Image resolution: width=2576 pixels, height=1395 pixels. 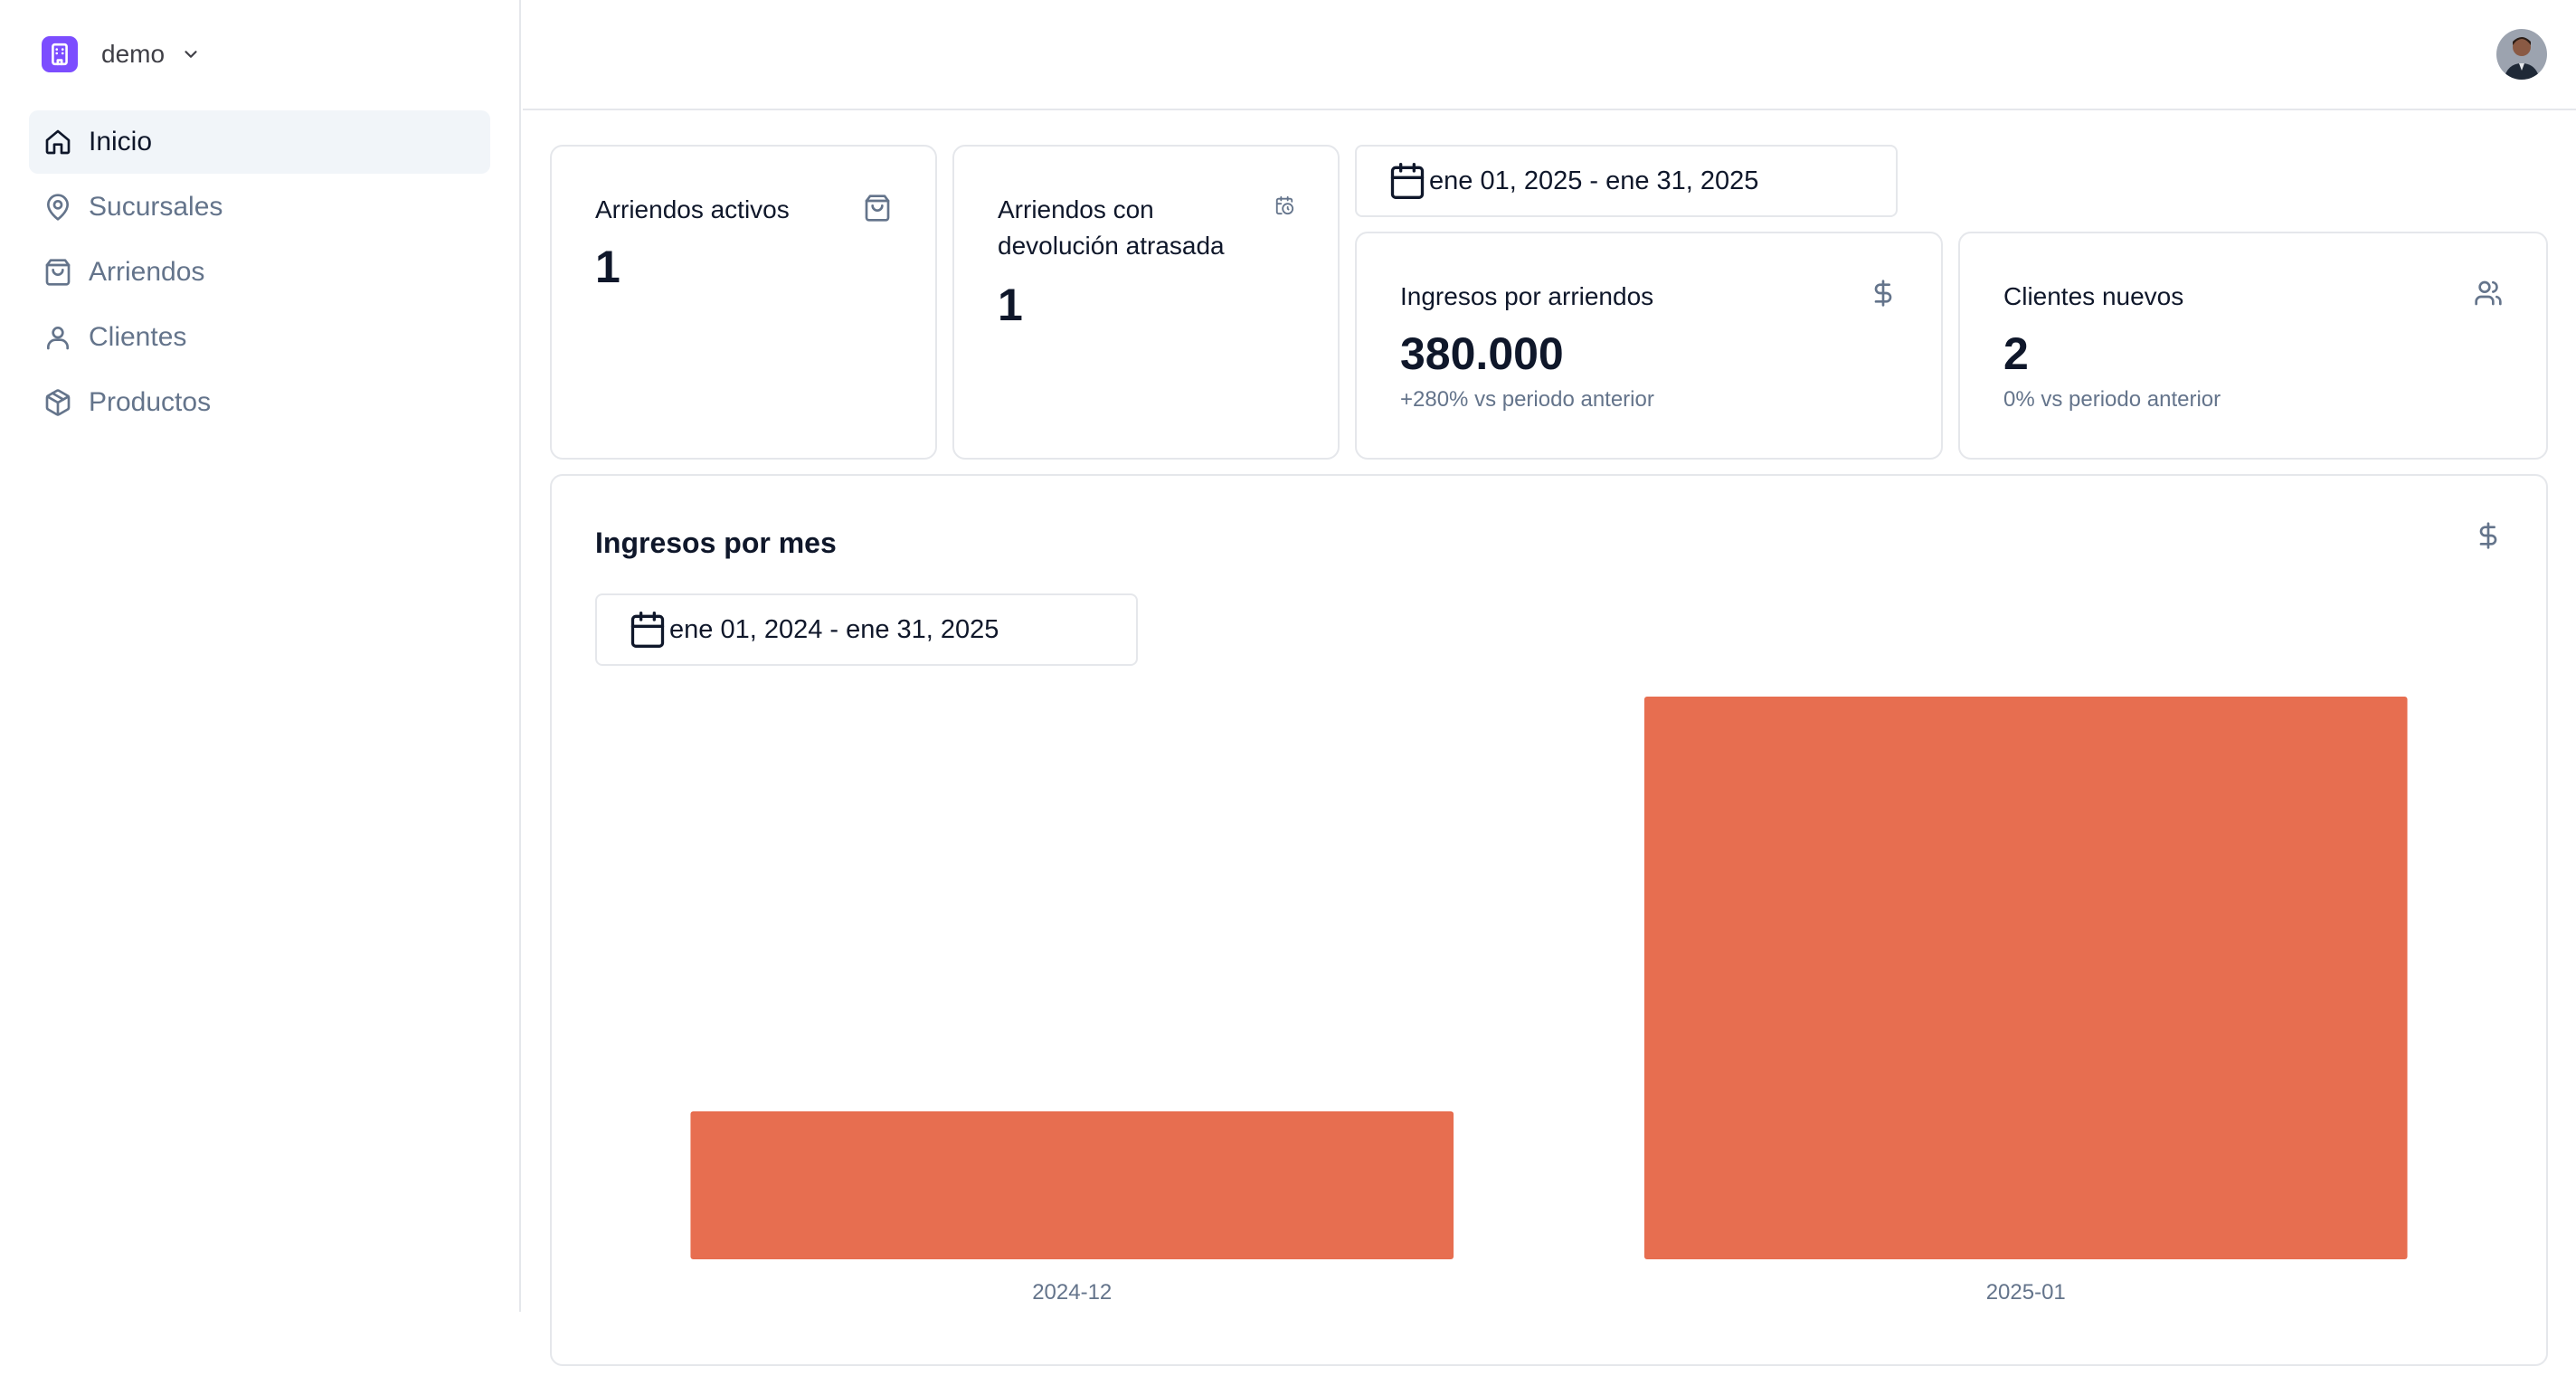 What do you see at coordinates (2093, 296) in the screenshot?
I see `stat-title: Clientes nuevos` at bounding box center [2093, 296].